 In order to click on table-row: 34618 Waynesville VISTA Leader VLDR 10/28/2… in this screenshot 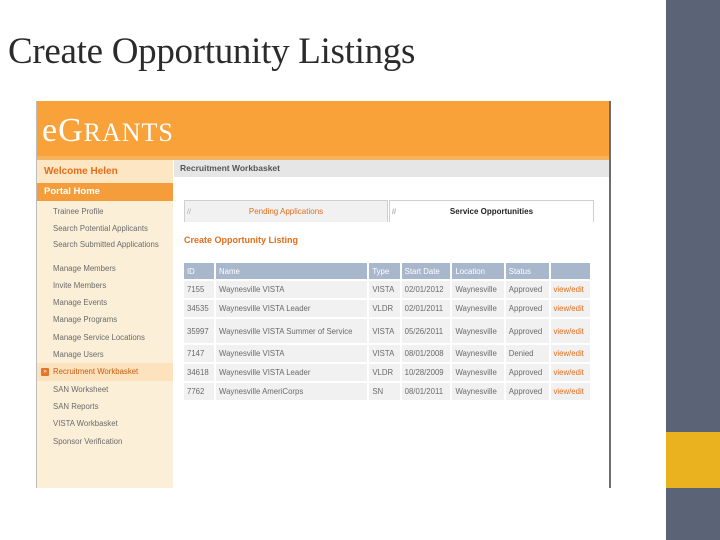, I will do `click(387, 372)`.